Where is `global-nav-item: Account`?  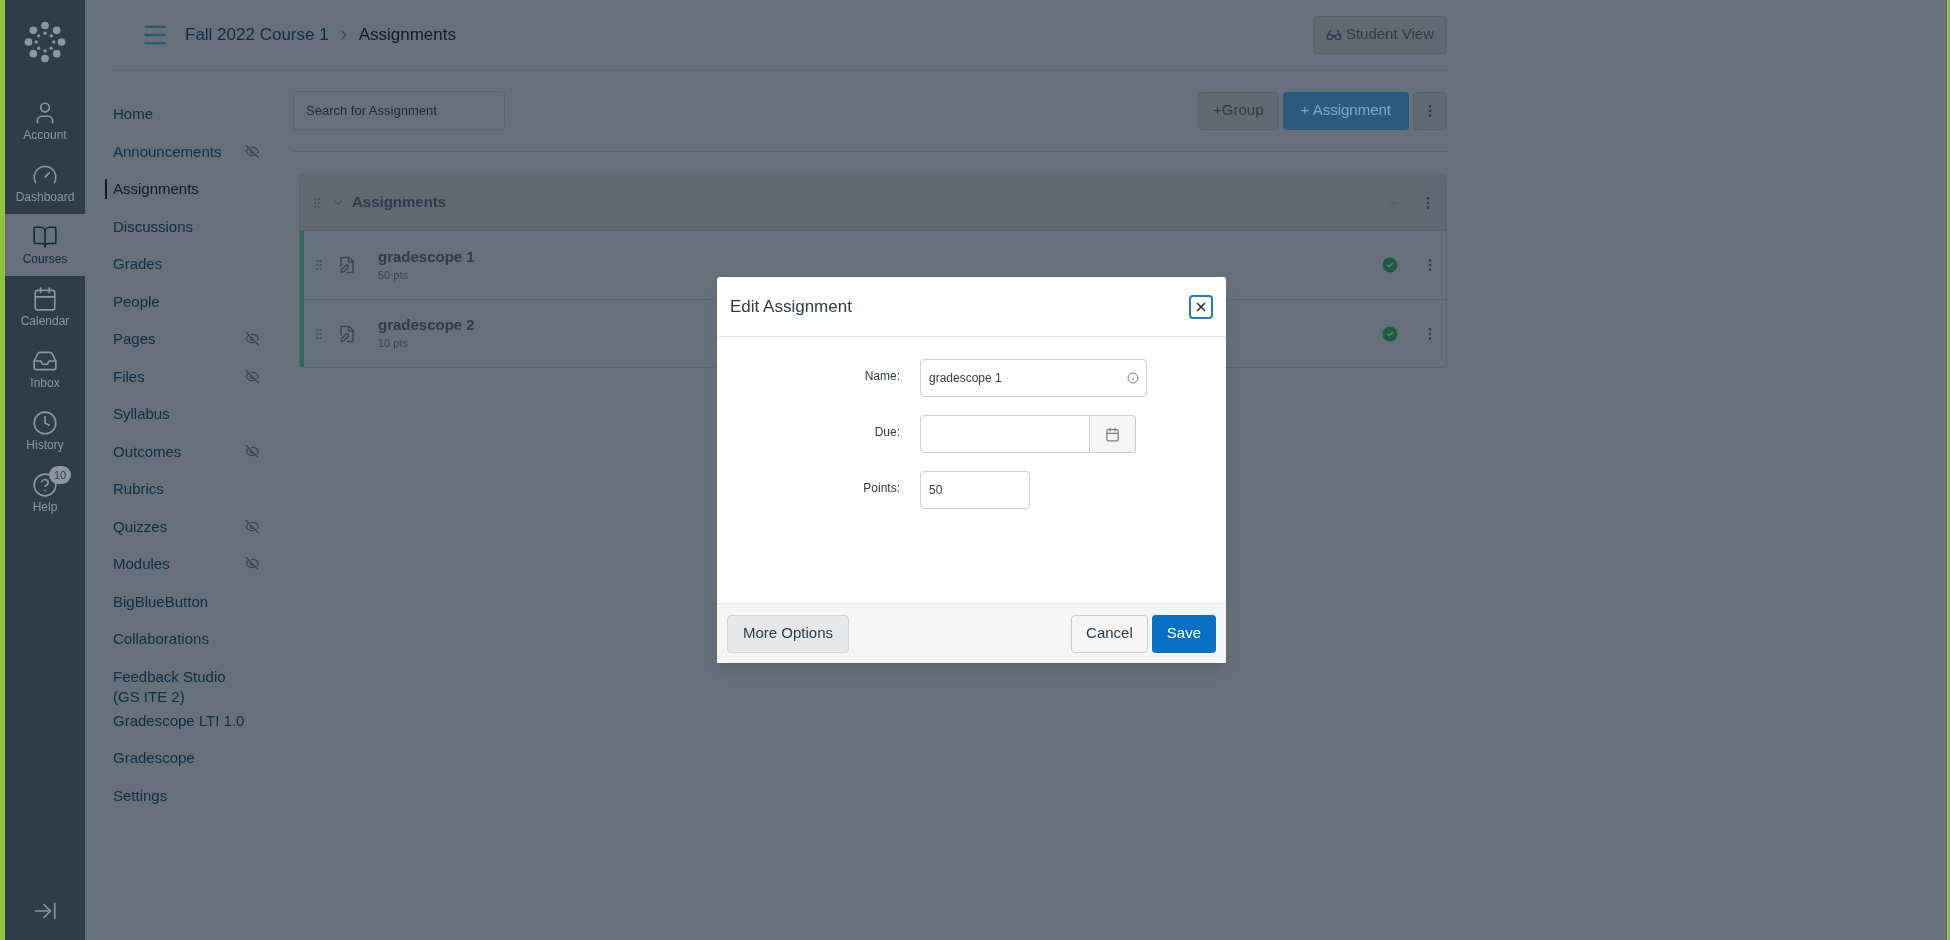
global-nav-item: Account is located at coordinates (45, 121).